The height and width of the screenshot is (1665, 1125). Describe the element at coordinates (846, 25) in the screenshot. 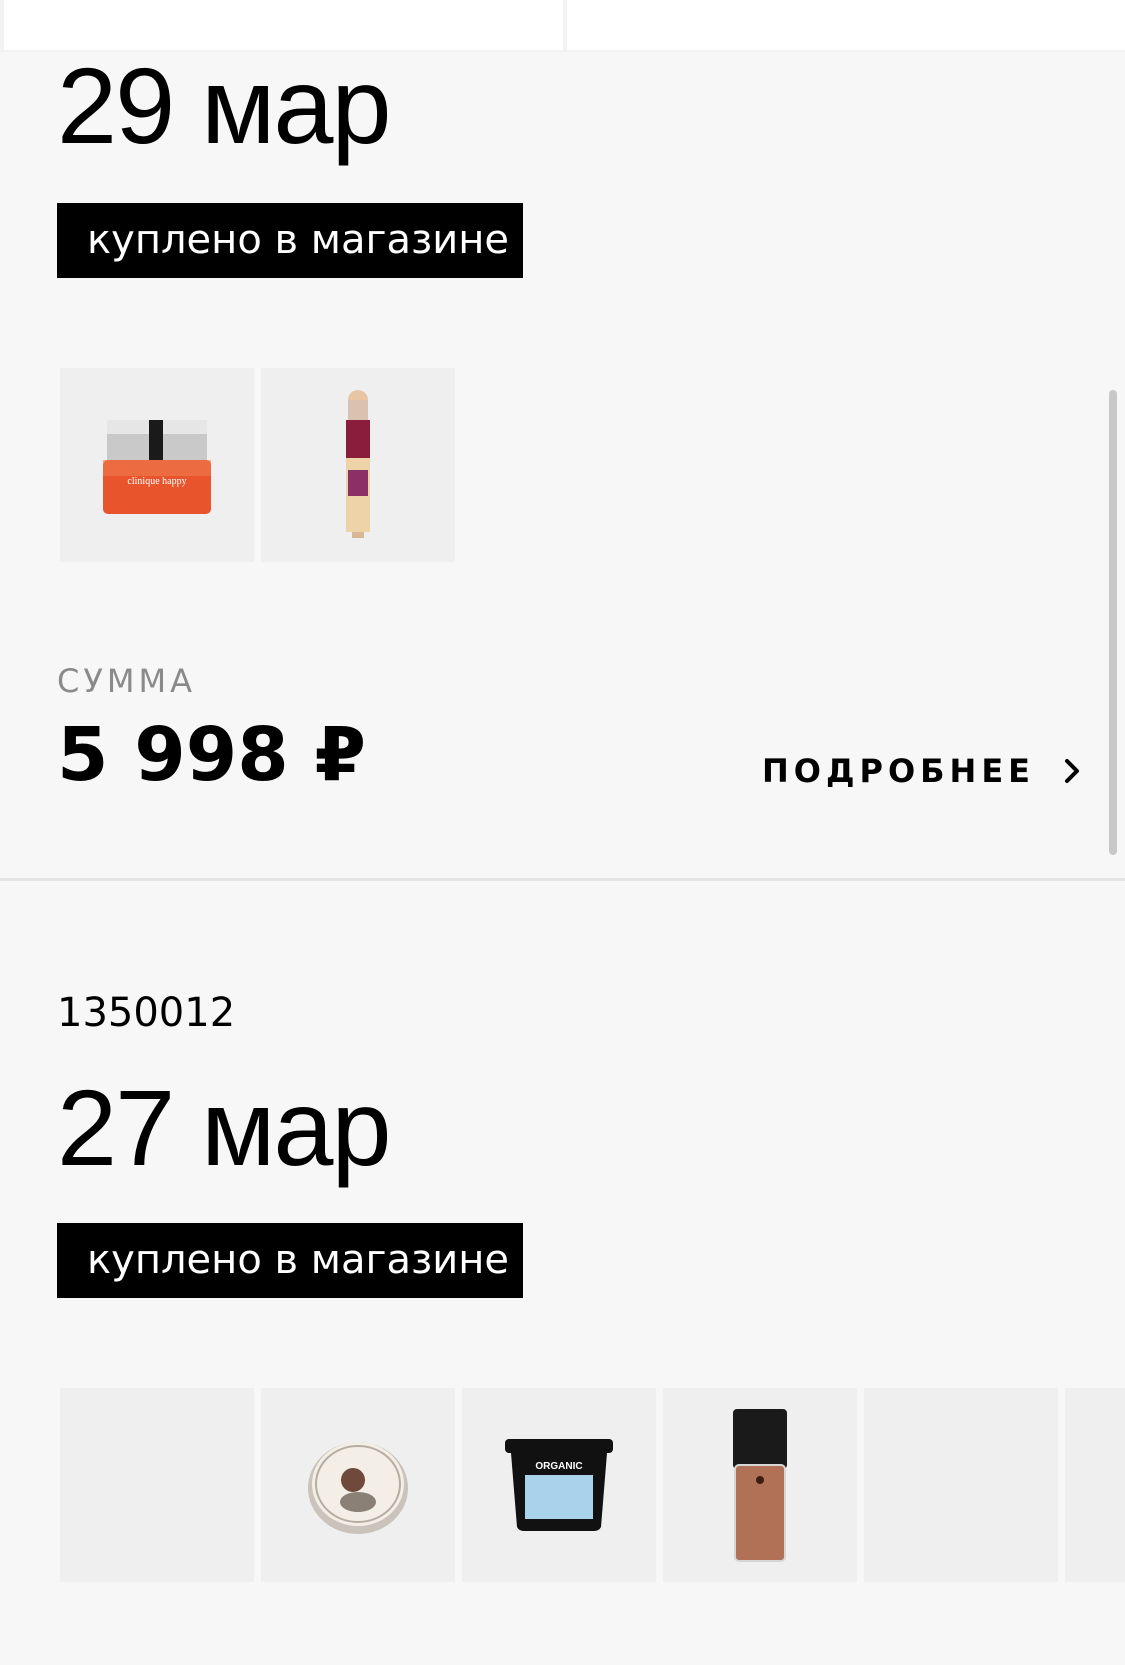

I see `tab-right` at that location.